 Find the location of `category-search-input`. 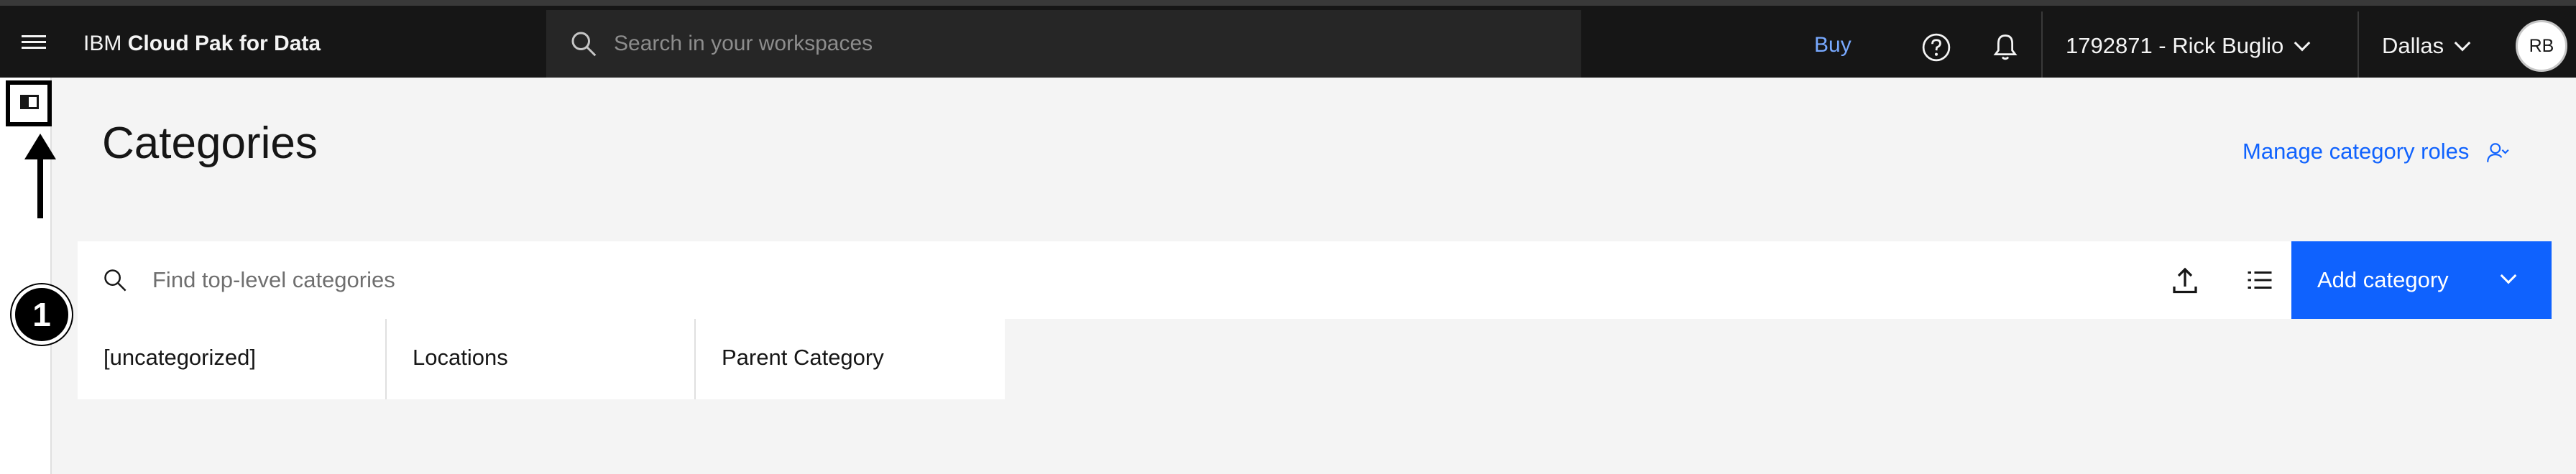

category-search-input is located at coordinates (1158, 280).